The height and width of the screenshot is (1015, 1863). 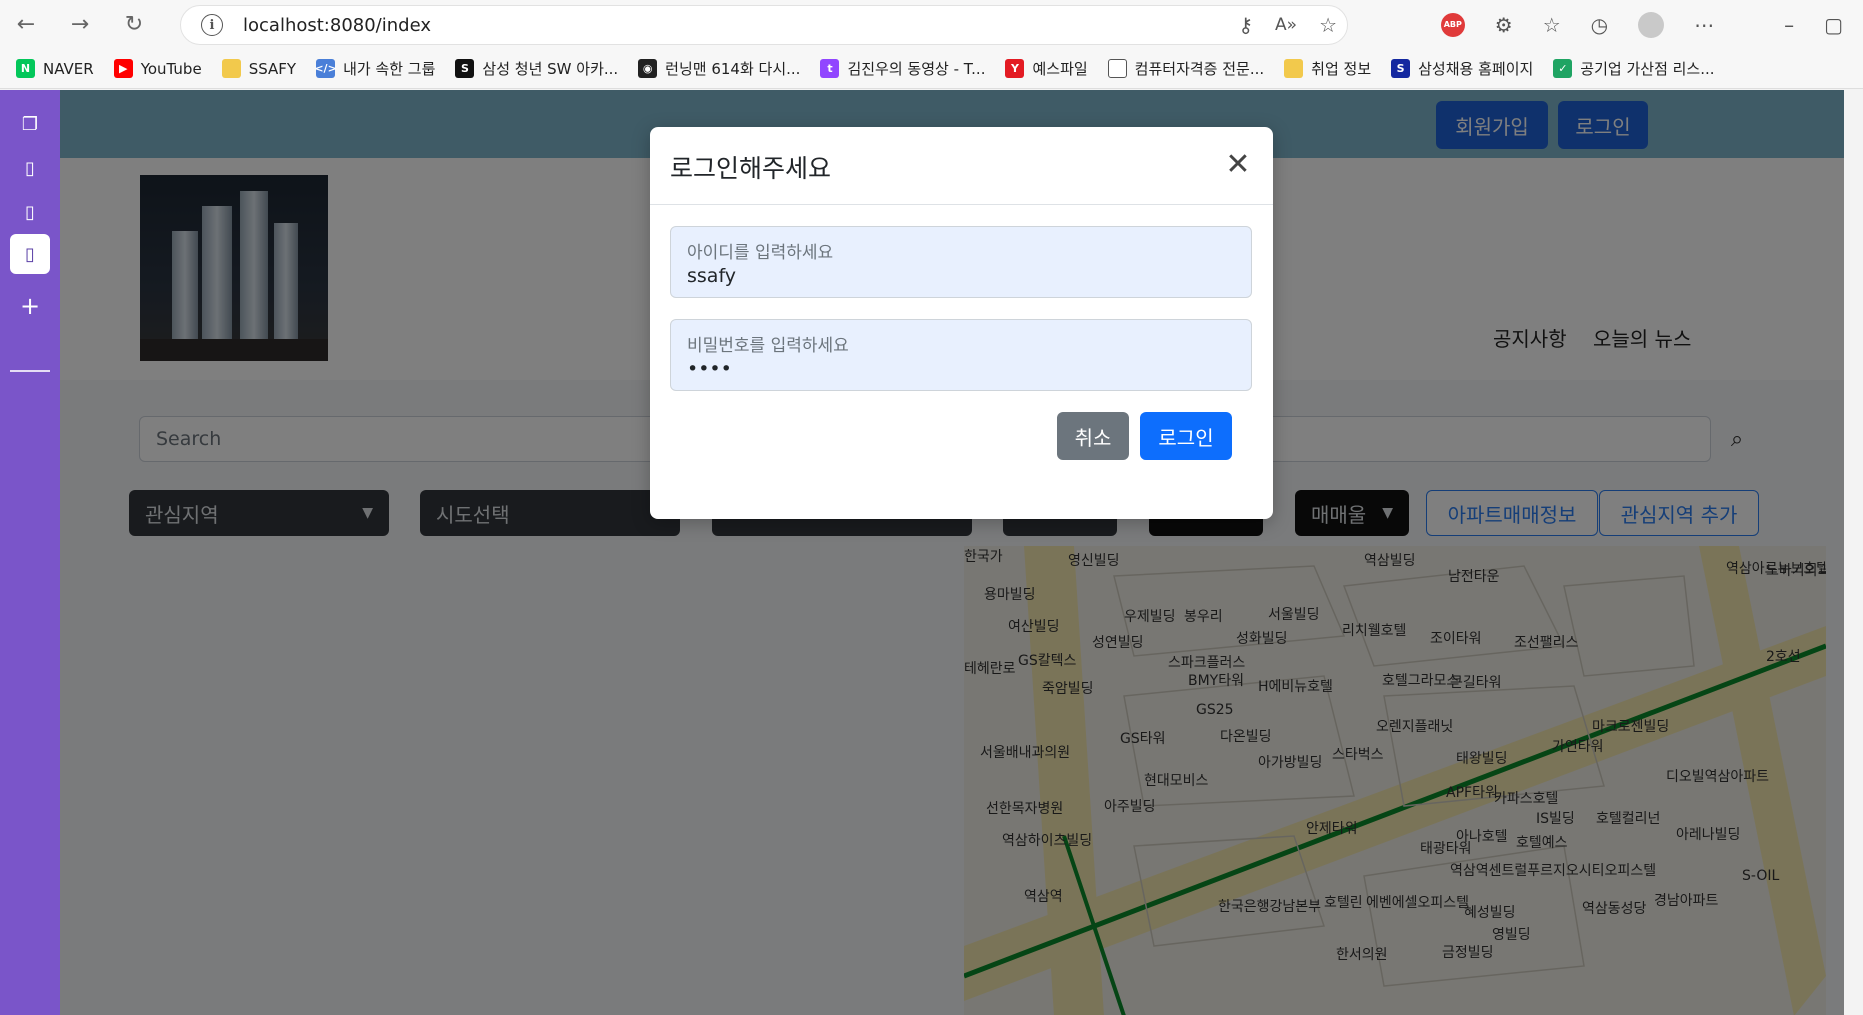 I want to click on tab-divider, so click(x=30, y=371).